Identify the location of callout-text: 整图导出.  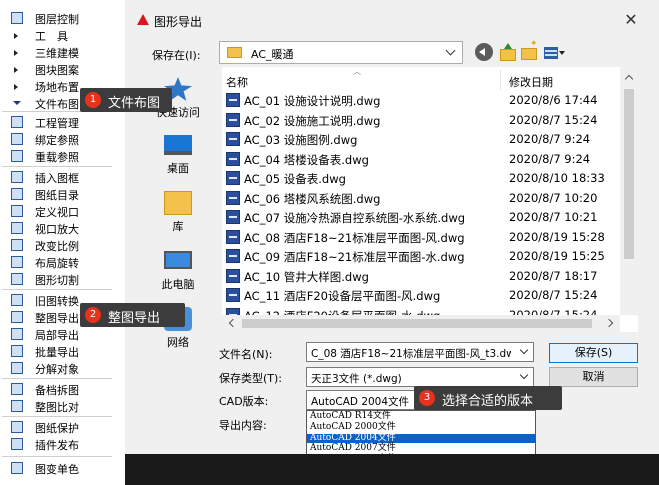
(134, 318).